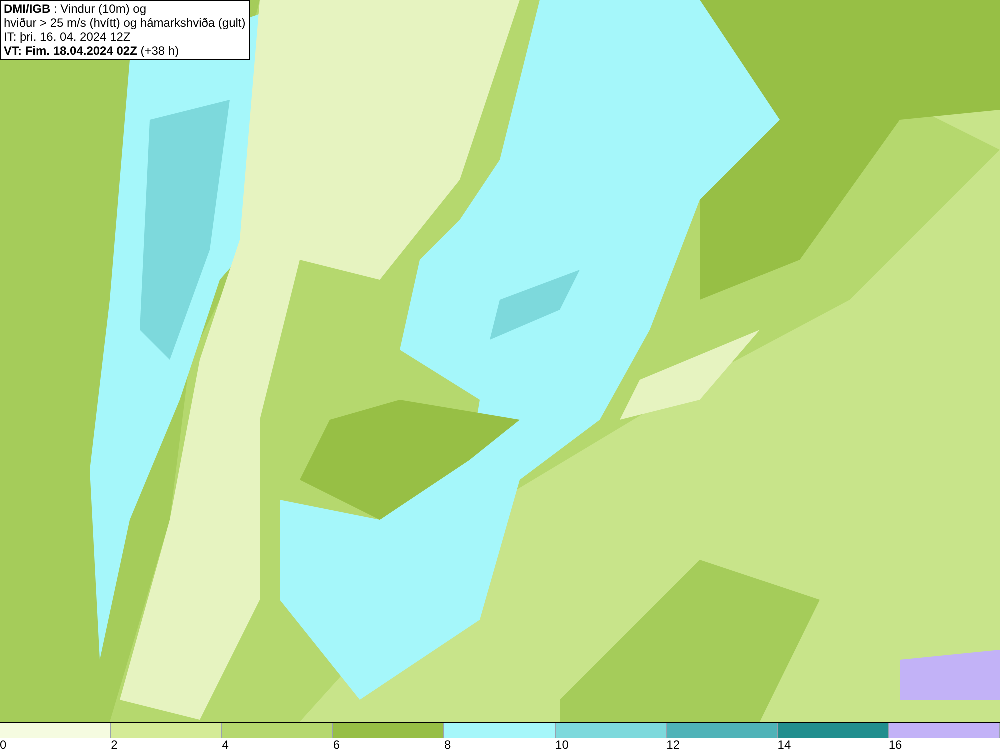 This screenshot has height=753, width=1000. I want to click on info-text: hviður > 25 m/s (hvítt) og hámarkshviða (gult), so click(125, 23).